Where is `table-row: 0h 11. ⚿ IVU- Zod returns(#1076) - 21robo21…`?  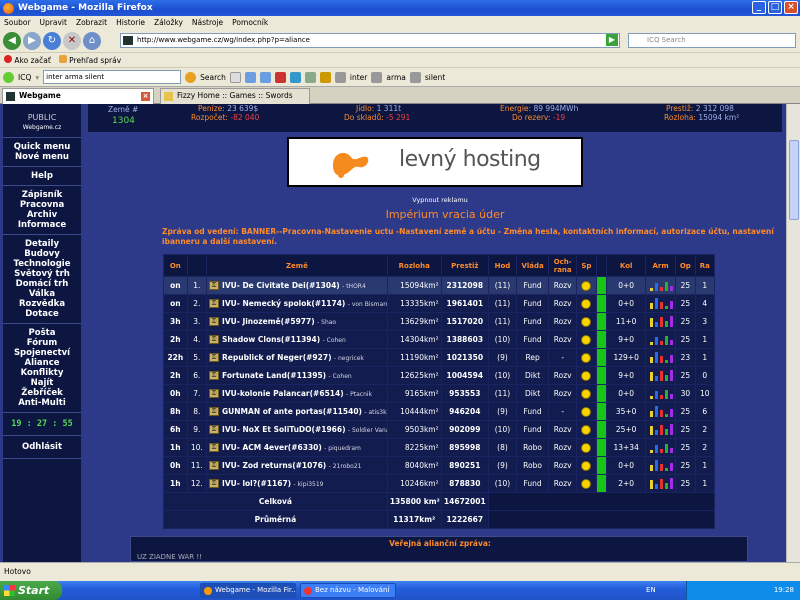 table-row: 0h 11. ⚿ IVU- Zod returns(#1076) - 21robo21… is located at coordinates (439, 465).